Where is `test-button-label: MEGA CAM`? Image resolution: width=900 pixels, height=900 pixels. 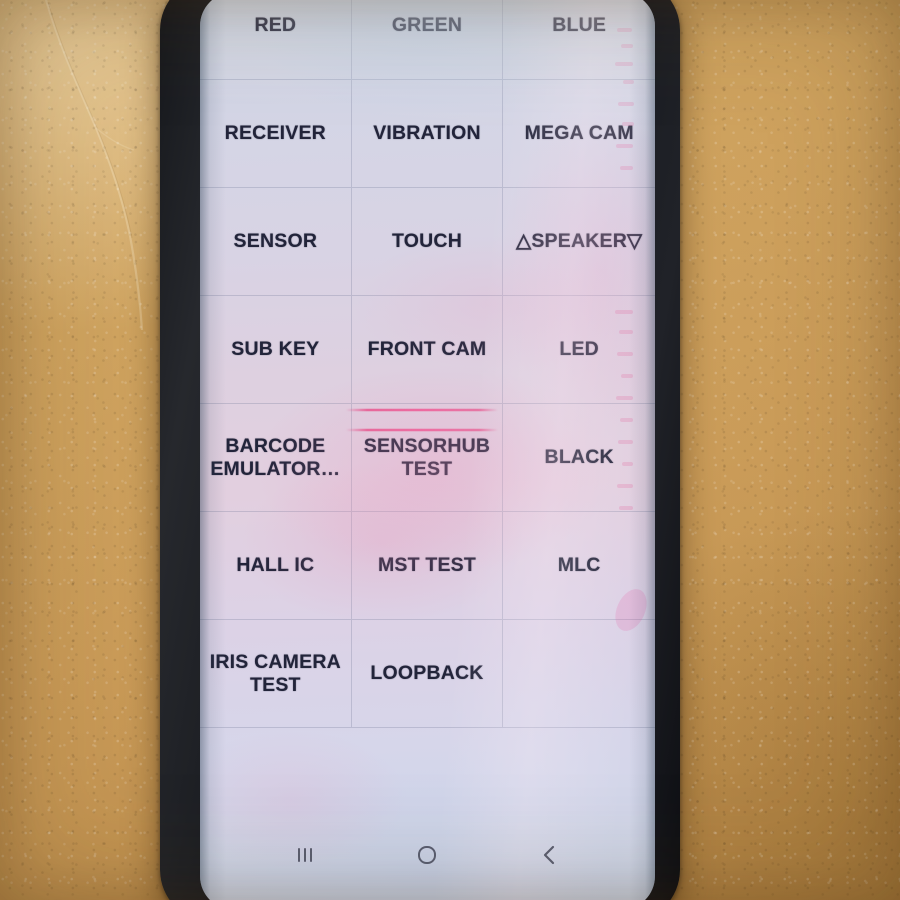 test-button-label: MEGA CAM is located at coordinates (579, 133).